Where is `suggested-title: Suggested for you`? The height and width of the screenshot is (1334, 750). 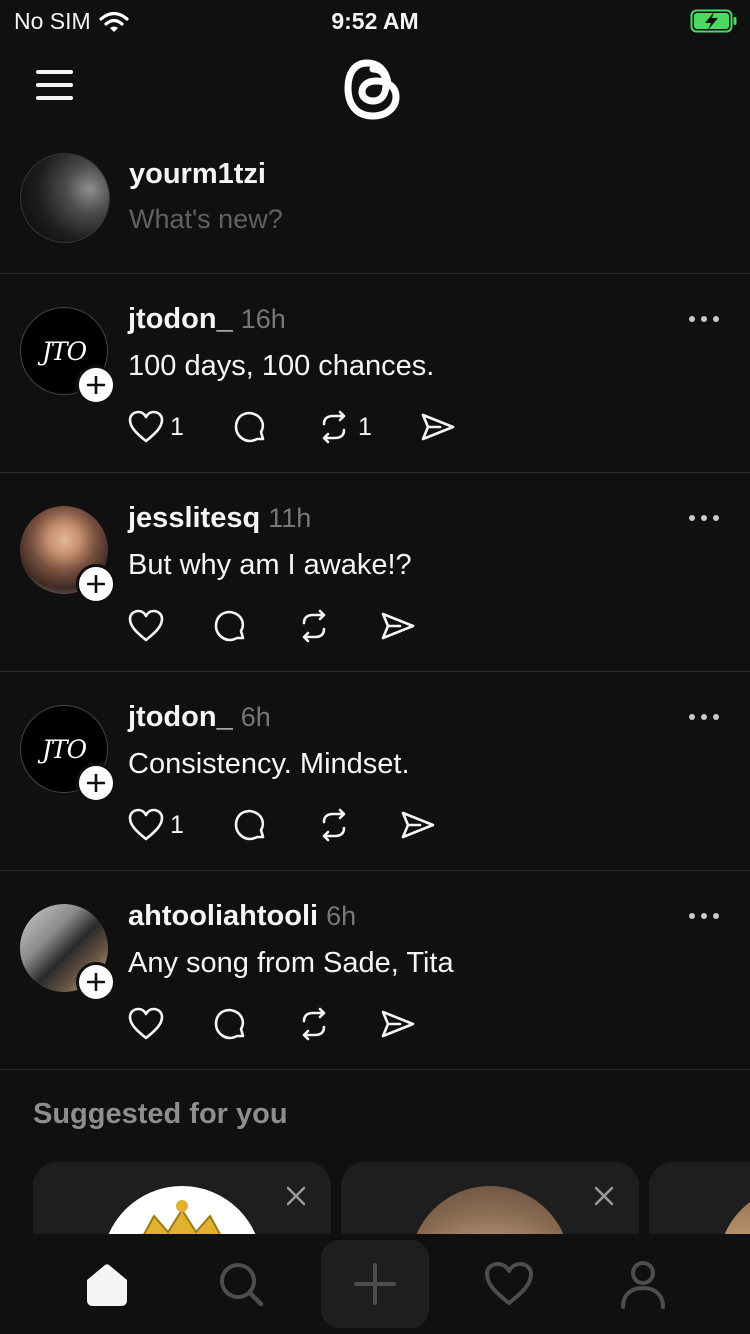
suggested-title: Suggested for you is located at coordinates (160, 1114).